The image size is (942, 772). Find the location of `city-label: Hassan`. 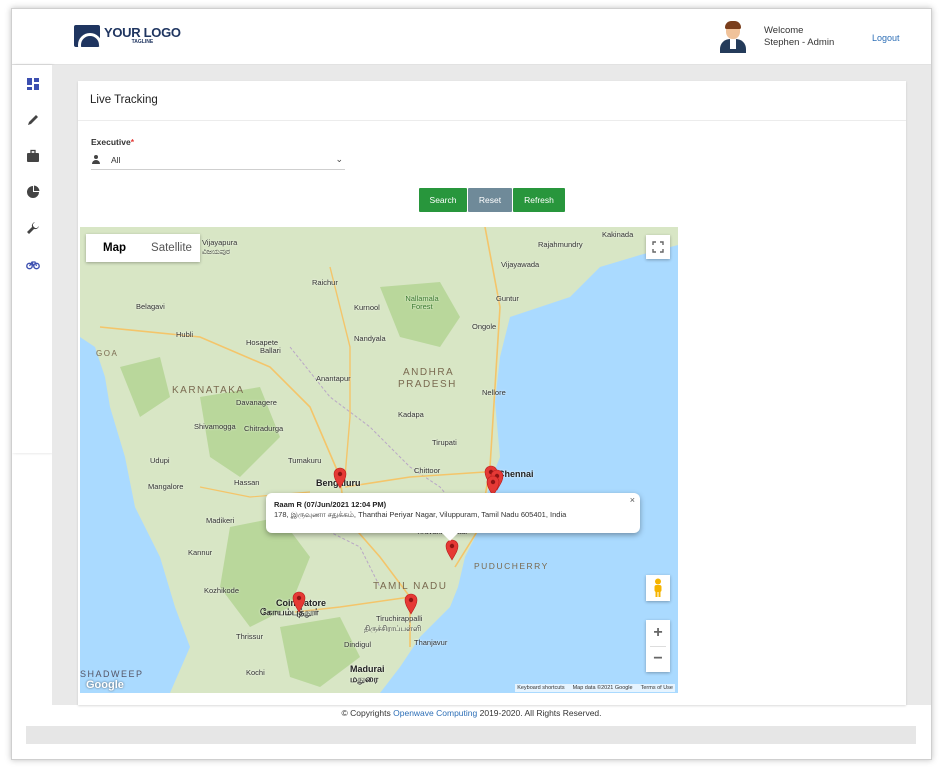

city-label: Hassan is located at coordinates (247, 482).